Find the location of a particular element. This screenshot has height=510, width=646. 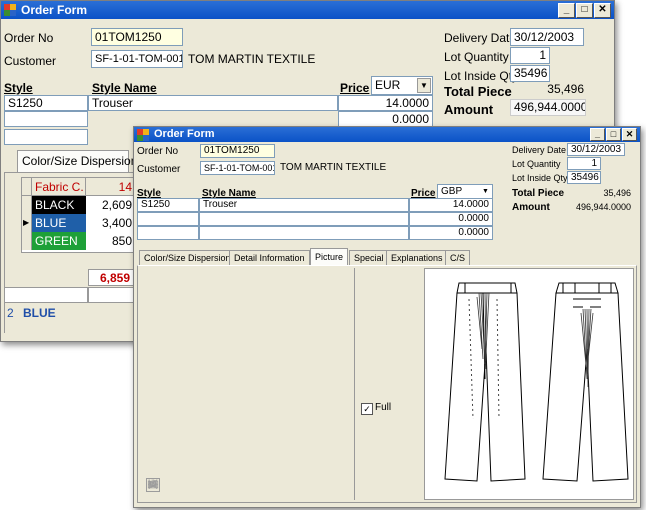

currency-select: EUR ▼ is located at coordinates (402, 85).